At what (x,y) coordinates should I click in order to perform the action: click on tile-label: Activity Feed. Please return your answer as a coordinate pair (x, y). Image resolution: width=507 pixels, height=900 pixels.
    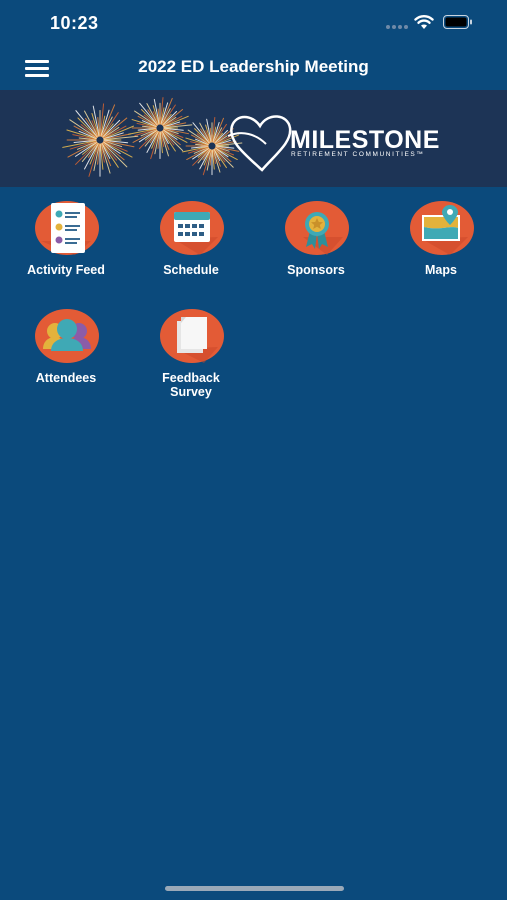
    Looking at the image, I should click on (66, 270).